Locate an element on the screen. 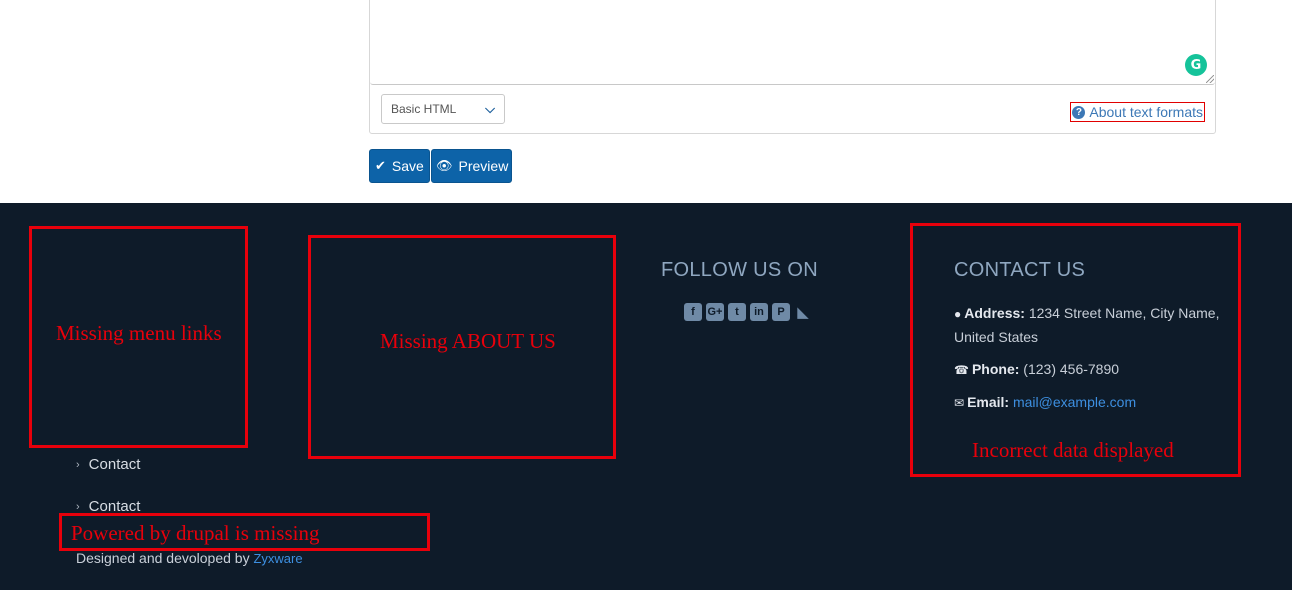  footer-menu-label: Contact is located at coordinates (114, 464).